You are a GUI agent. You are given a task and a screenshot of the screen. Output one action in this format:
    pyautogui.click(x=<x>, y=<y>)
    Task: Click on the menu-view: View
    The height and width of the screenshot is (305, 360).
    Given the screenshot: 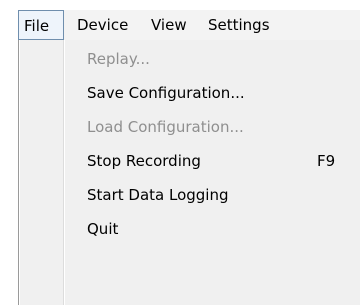 What is the action you would take?
    pyautogui.click(x=169, y=25)
    